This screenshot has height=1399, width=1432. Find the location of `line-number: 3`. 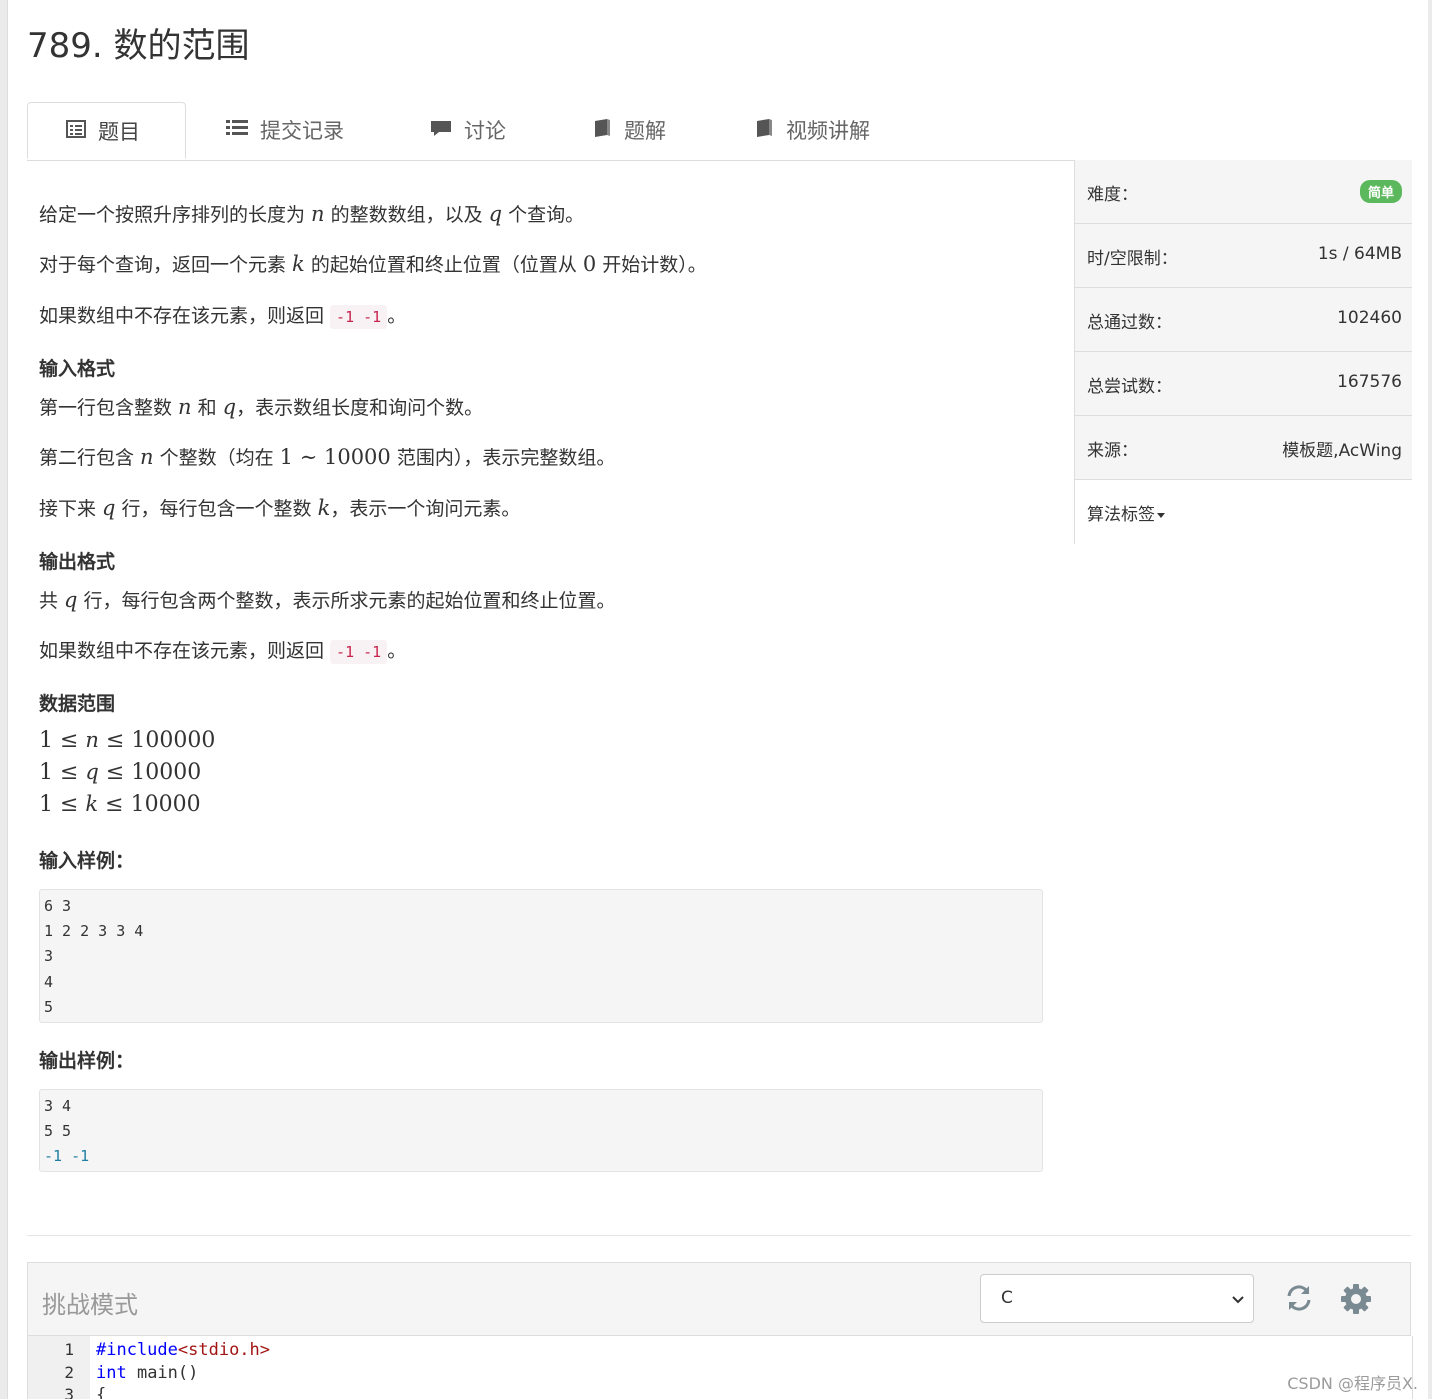

line-number: 3 is located at coordinates (69, 1392).